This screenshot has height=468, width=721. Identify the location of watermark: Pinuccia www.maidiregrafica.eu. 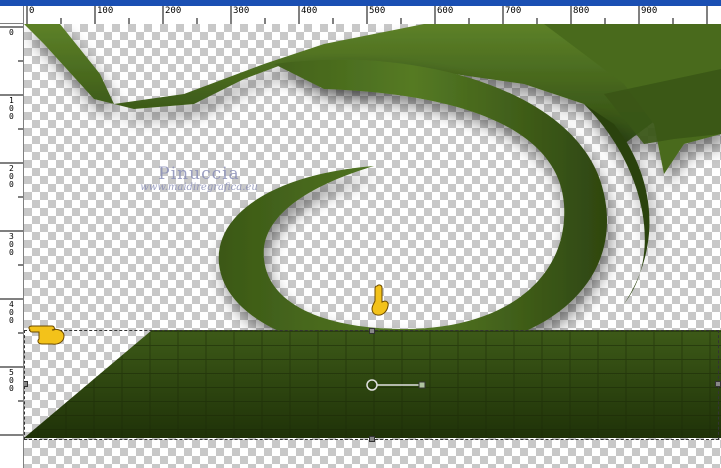
(199, 178).